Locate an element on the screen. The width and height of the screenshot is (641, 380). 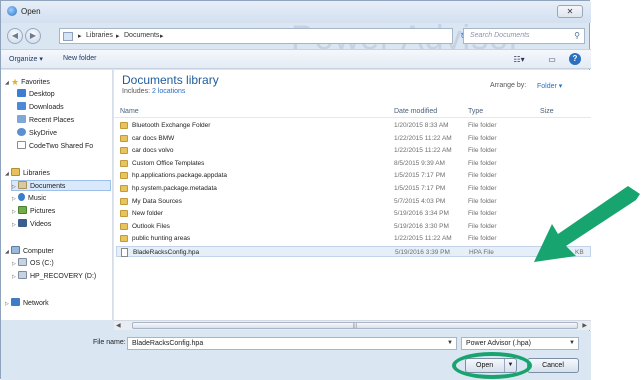
table-row: New folder 5/19/2016 3:34 PM File folder is located at coordinates (353, 213).